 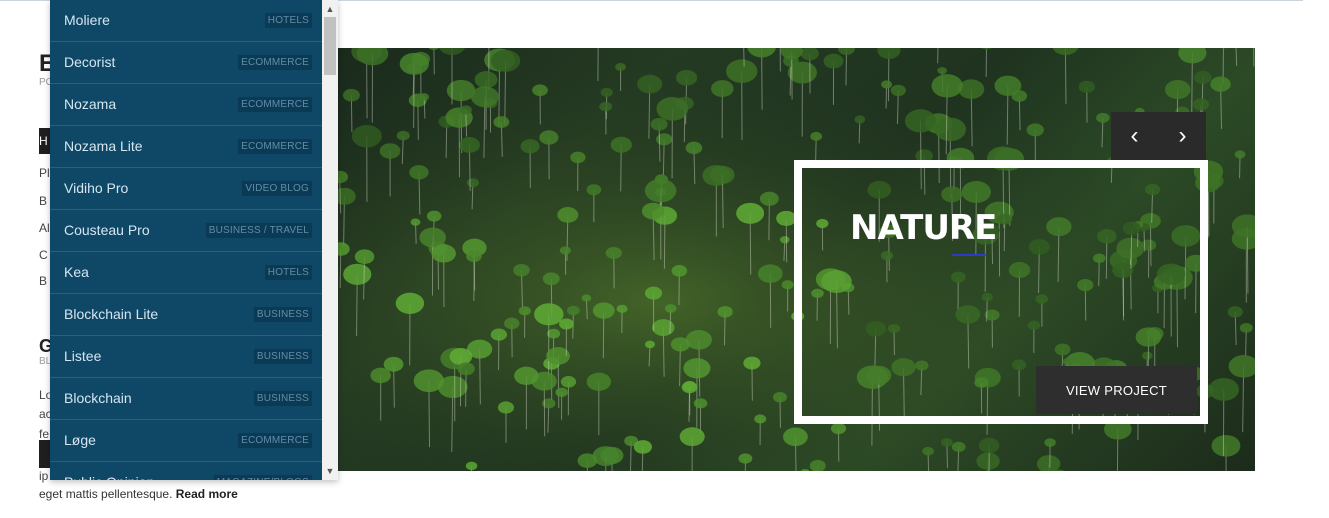 I want to click on paragraph-fragment: Lo, so click(x=44, y=395).